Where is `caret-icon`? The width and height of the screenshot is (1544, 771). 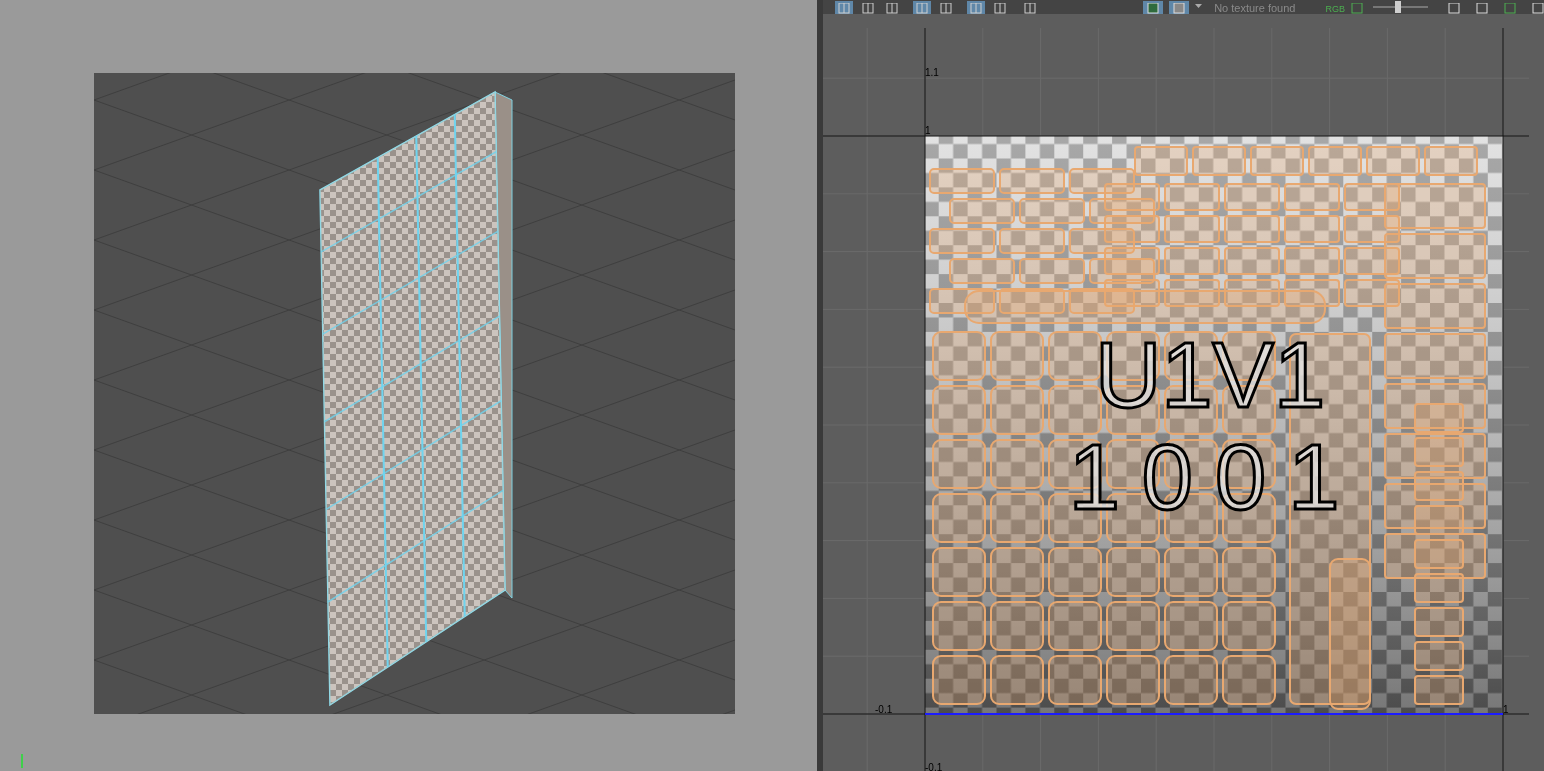
caret-icon is located at coordinates (1199, 6).